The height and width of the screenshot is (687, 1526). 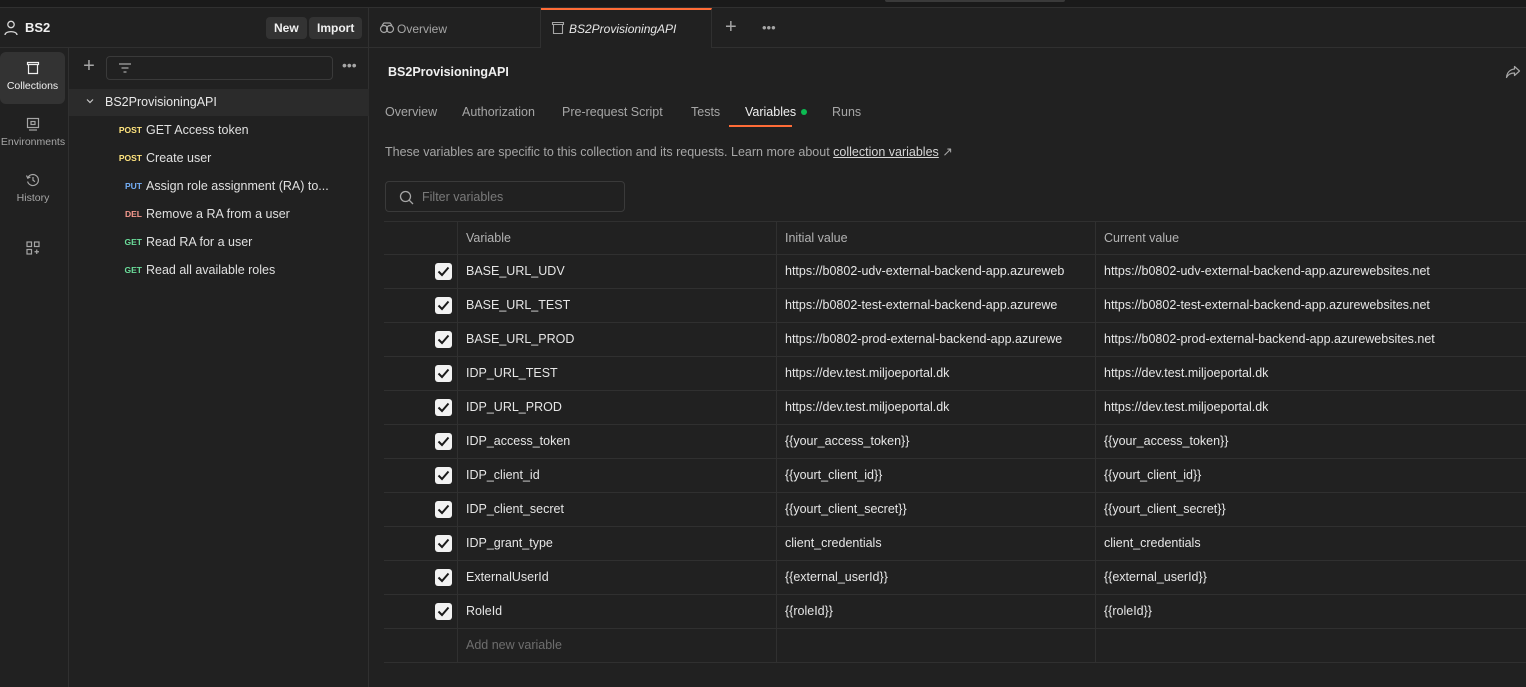 What do you see at coordinates (519, 197) in the screenshot?
I see `filter-variables-input` at bounding box center [519, 197].